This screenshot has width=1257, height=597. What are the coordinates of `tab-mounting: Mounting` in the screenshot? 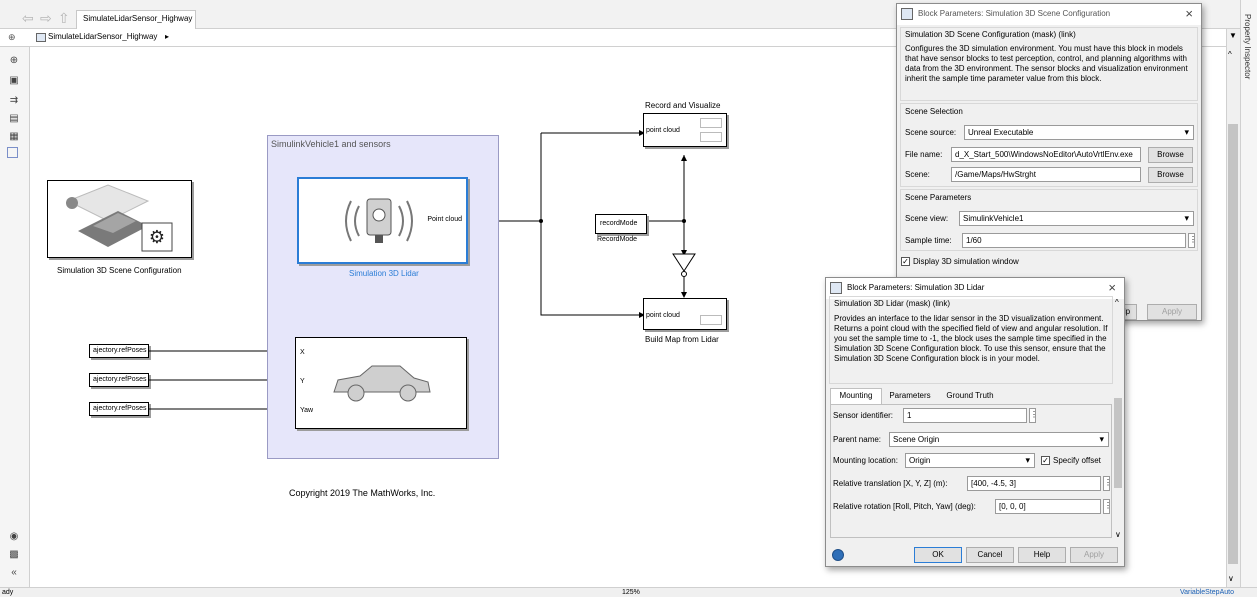 It's located at (856, 396).